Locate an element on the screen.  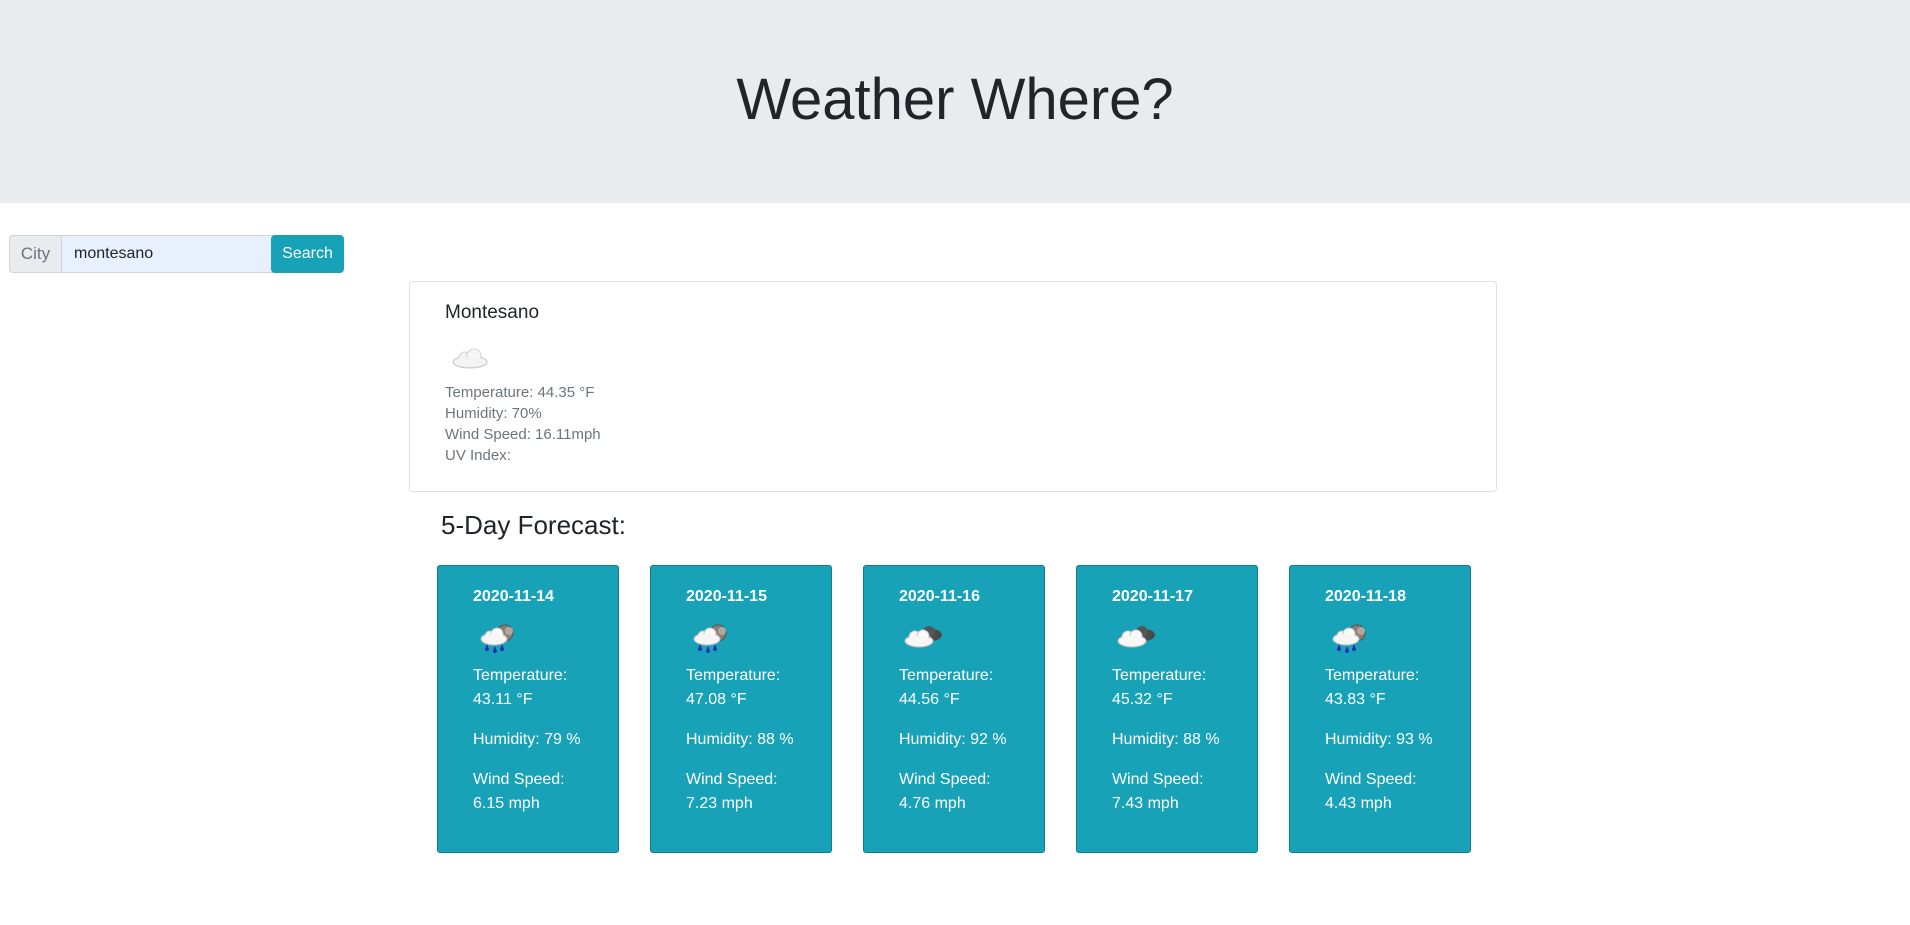
forecast-date: 2020-11-15 is located at coordinates (726, 596).